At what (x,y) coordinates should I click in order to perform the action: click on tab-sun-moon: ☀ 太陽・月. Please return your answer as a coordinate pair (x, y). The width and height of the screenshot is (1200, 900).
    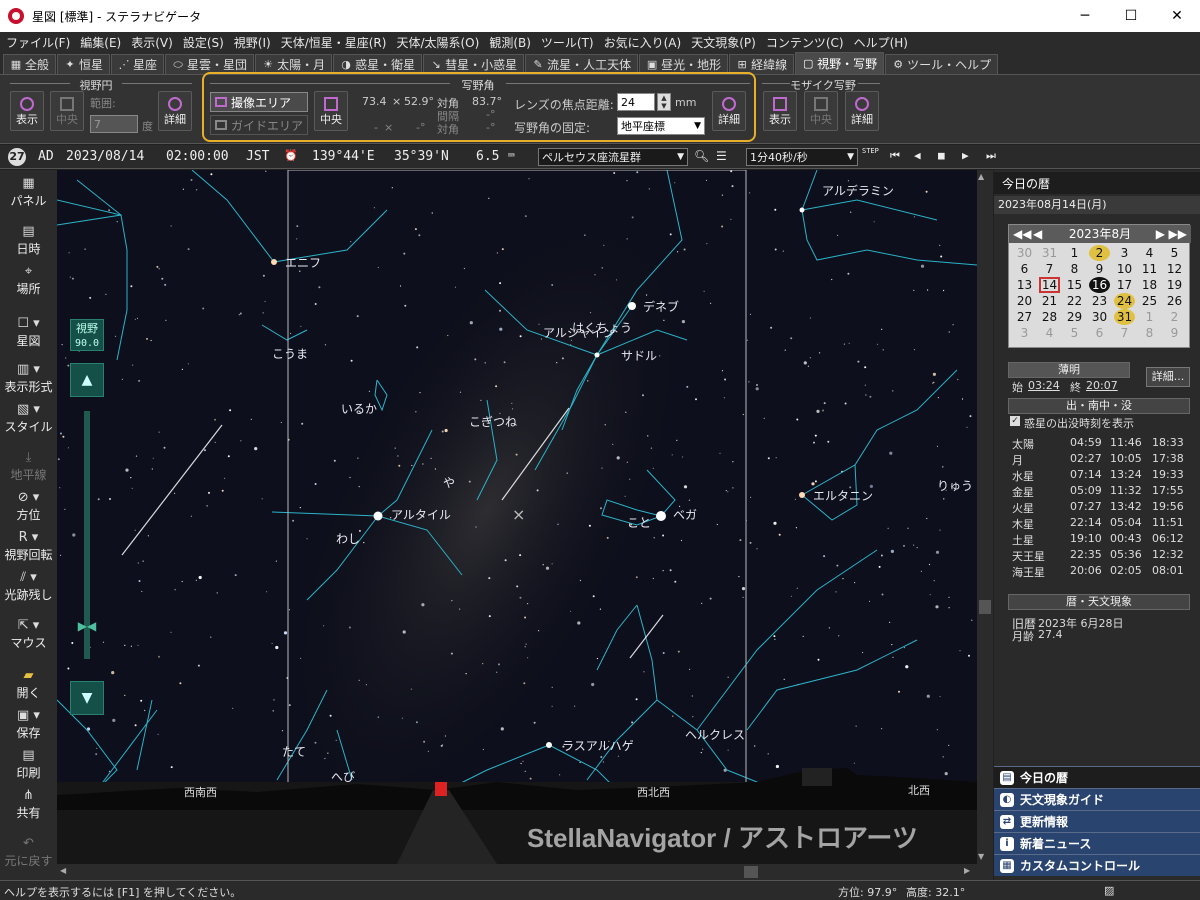
    Looking at the image, I should click on (294, 64).